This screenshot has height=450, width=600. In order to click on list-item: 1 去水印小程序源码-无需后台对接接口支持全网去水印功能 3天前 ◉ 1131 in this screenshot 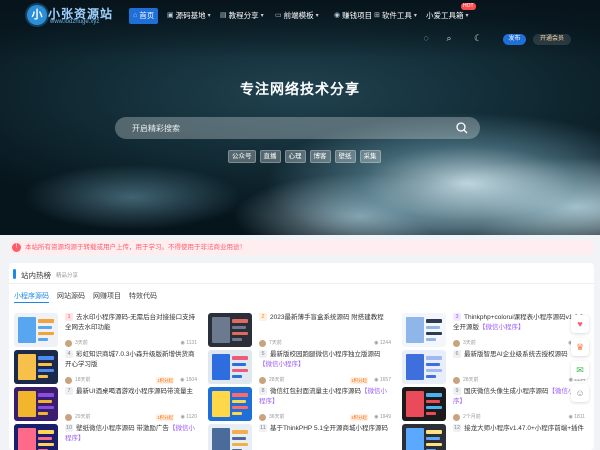, I will do `click(106, 333)`.